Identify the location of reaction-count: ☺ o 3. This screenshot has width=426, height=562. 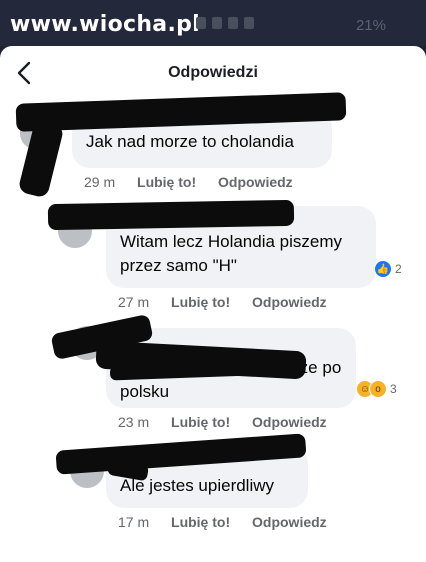
(376, 389).